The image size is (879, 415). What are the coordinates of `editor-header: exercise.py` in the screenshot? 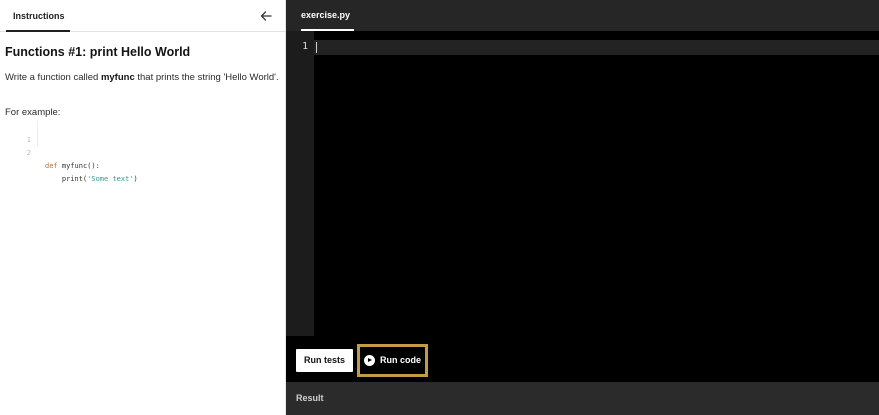 It's located at (582, 15).